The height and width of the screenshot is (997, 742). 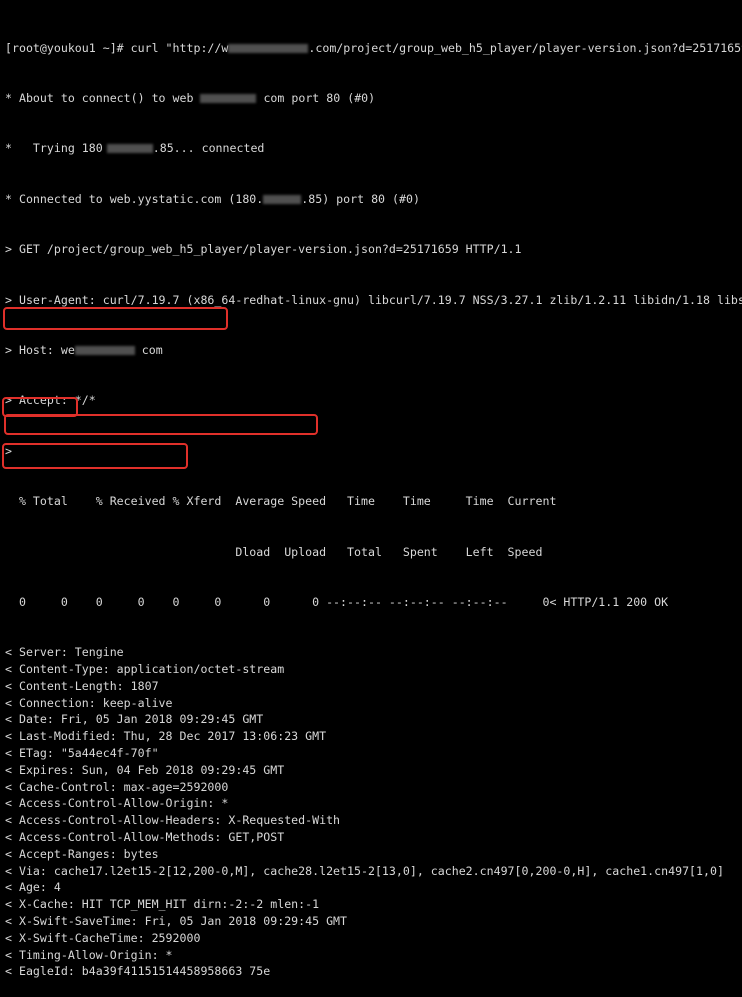 What do you see at coordinates (117, 803) in the screenshot?
I see `response-header-line: < Access-Control-Allow-Origin: *` at bounding box center [117, 803].